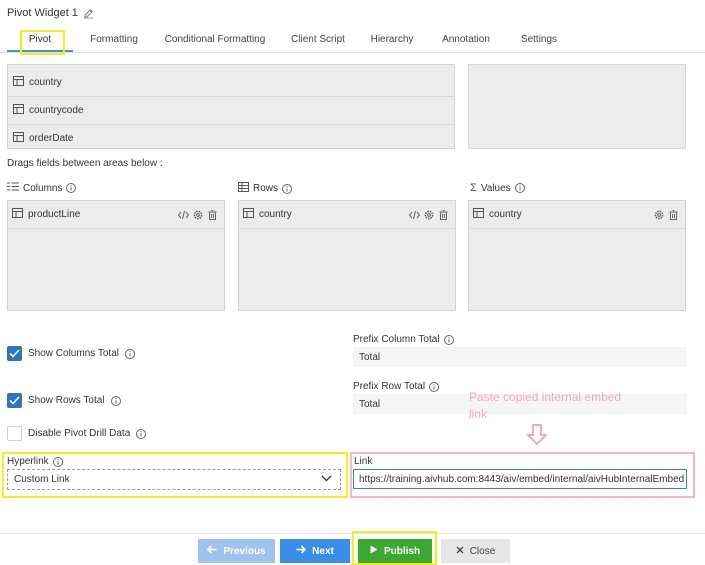 The image size is (705, 565). I want to click on tab-client-script: Client Script, so click(318, 40).